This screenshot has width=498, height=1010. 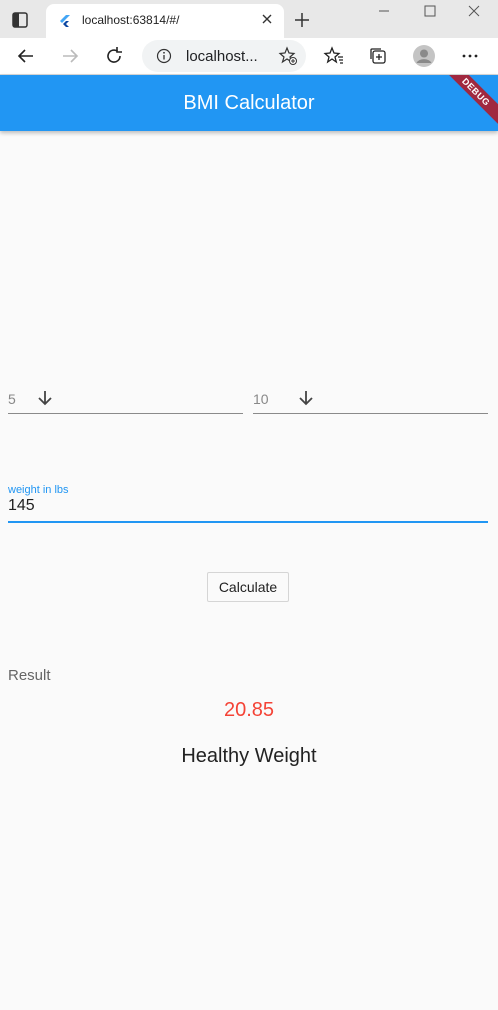 I want to click on add-favorite-icon, so click(x=288, y=56).